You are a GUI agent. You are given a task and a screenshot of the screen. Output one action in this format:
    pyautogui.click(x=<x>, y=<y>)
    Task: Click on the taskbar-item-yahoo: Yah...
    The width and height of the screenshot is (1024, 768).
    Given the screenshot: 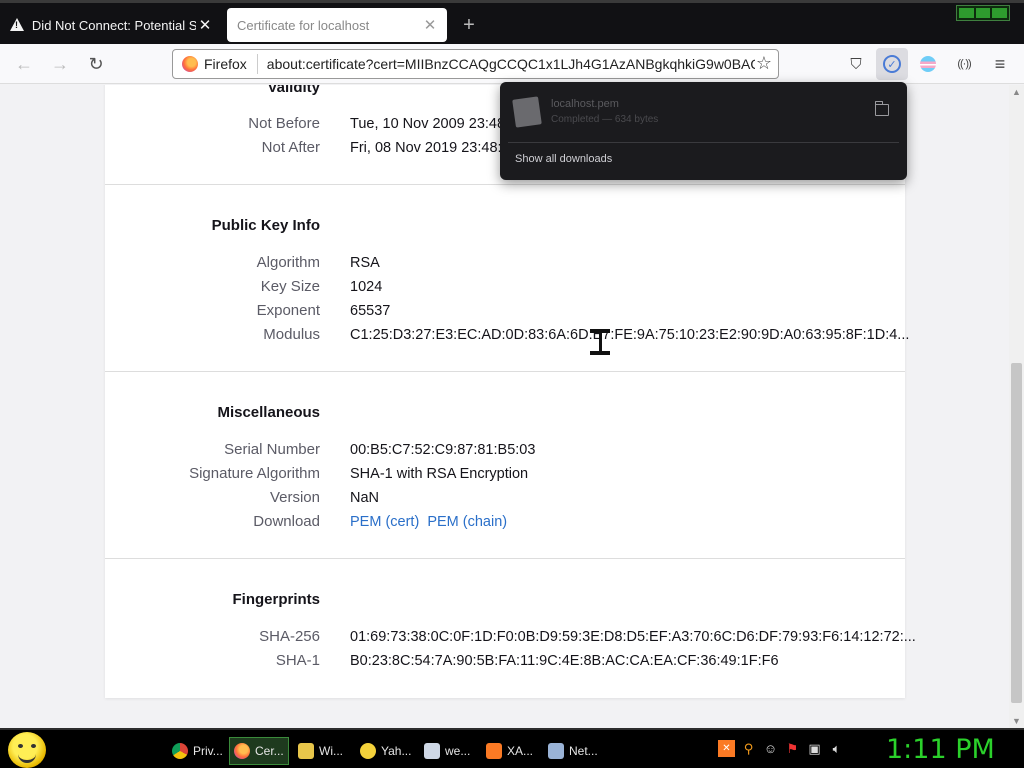 What is the action you would take?
    pyautogui.click(x=385, y=751)
    